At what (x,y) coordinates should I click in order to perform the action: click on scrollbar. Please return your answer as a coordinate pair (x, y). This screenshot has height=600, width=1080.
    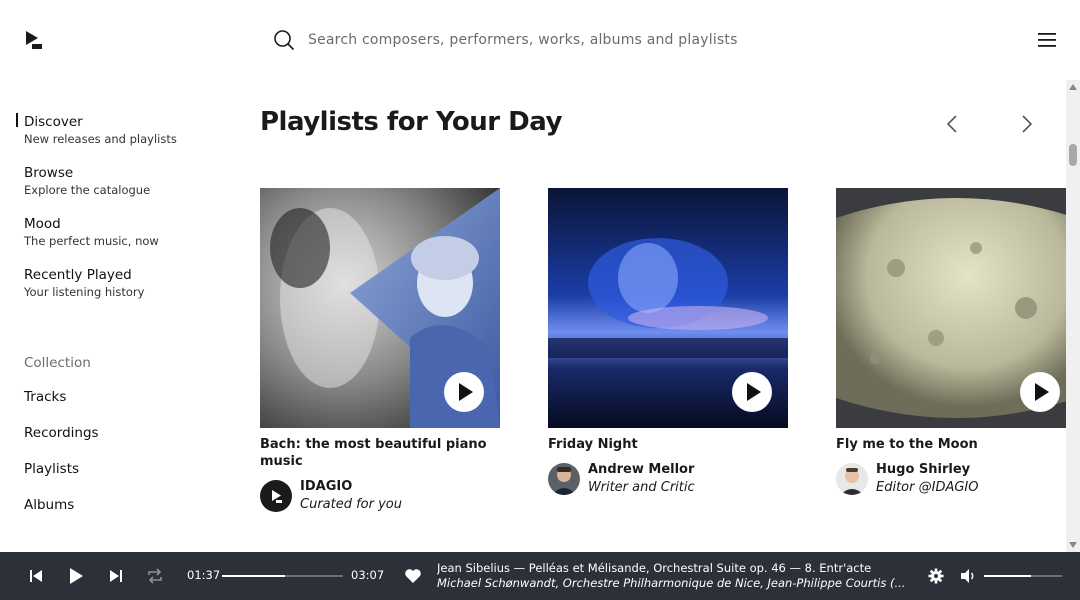
    Looking at the image, I should click on (1073, 316).